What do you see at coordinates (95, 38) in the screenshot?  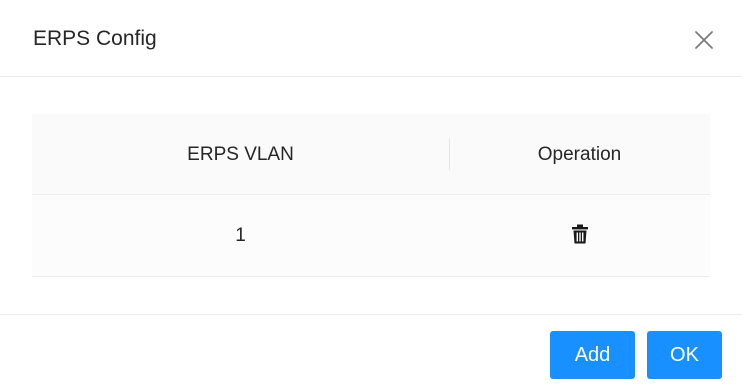 I see `dialog-title: ERPS Config` at bounding box center [95, 38].